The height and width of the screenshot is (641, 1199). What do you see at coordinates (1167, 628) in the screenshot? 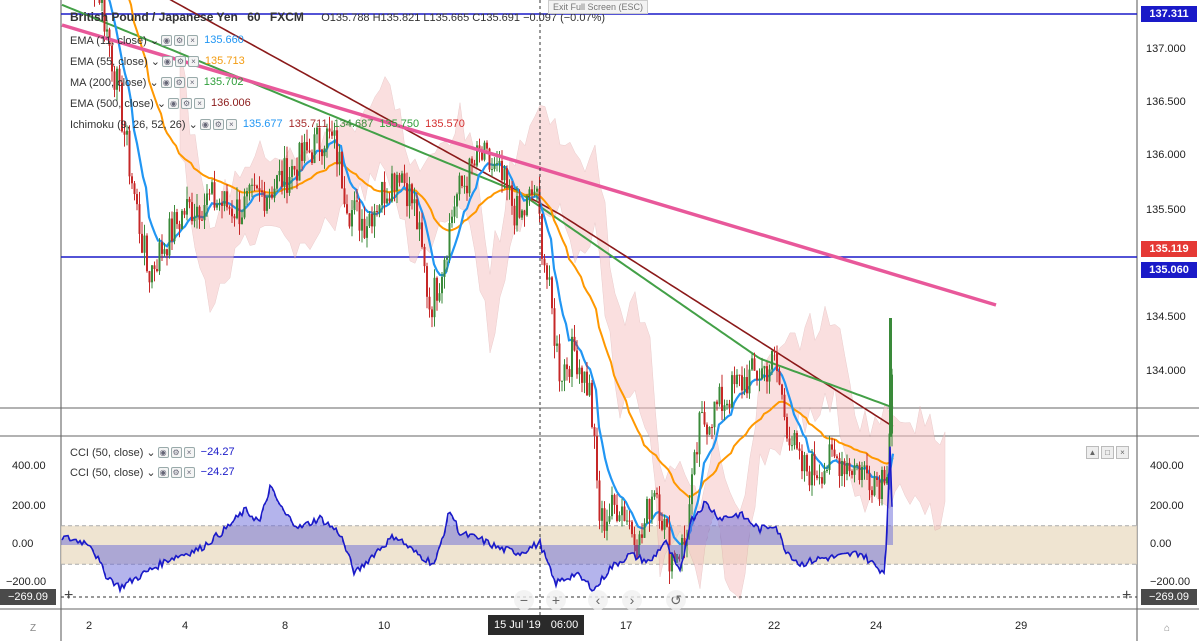
I see `settings-home-icon: ⌂` at bounding box center [1167, 628].